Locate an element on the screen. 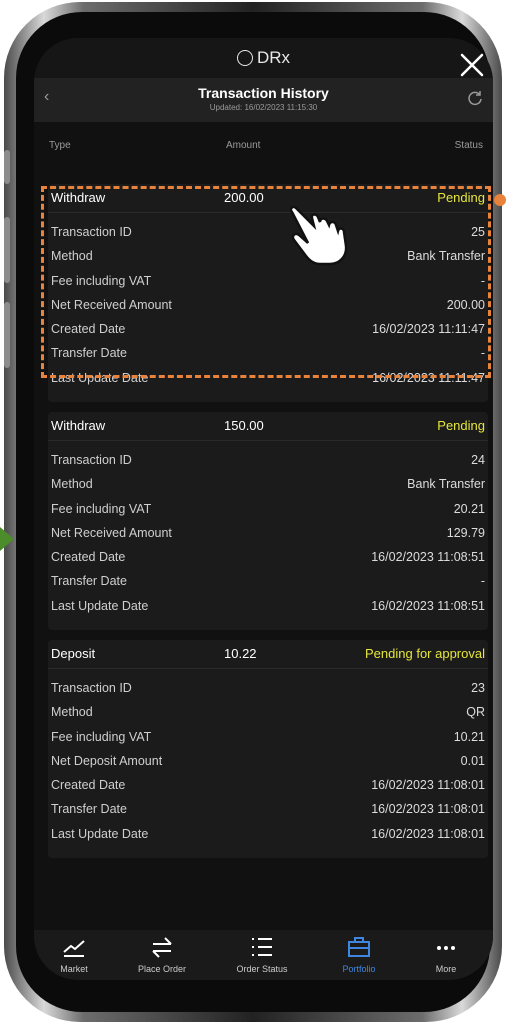  transaction-amount: 10.22 is located at coordinates (240, 653).